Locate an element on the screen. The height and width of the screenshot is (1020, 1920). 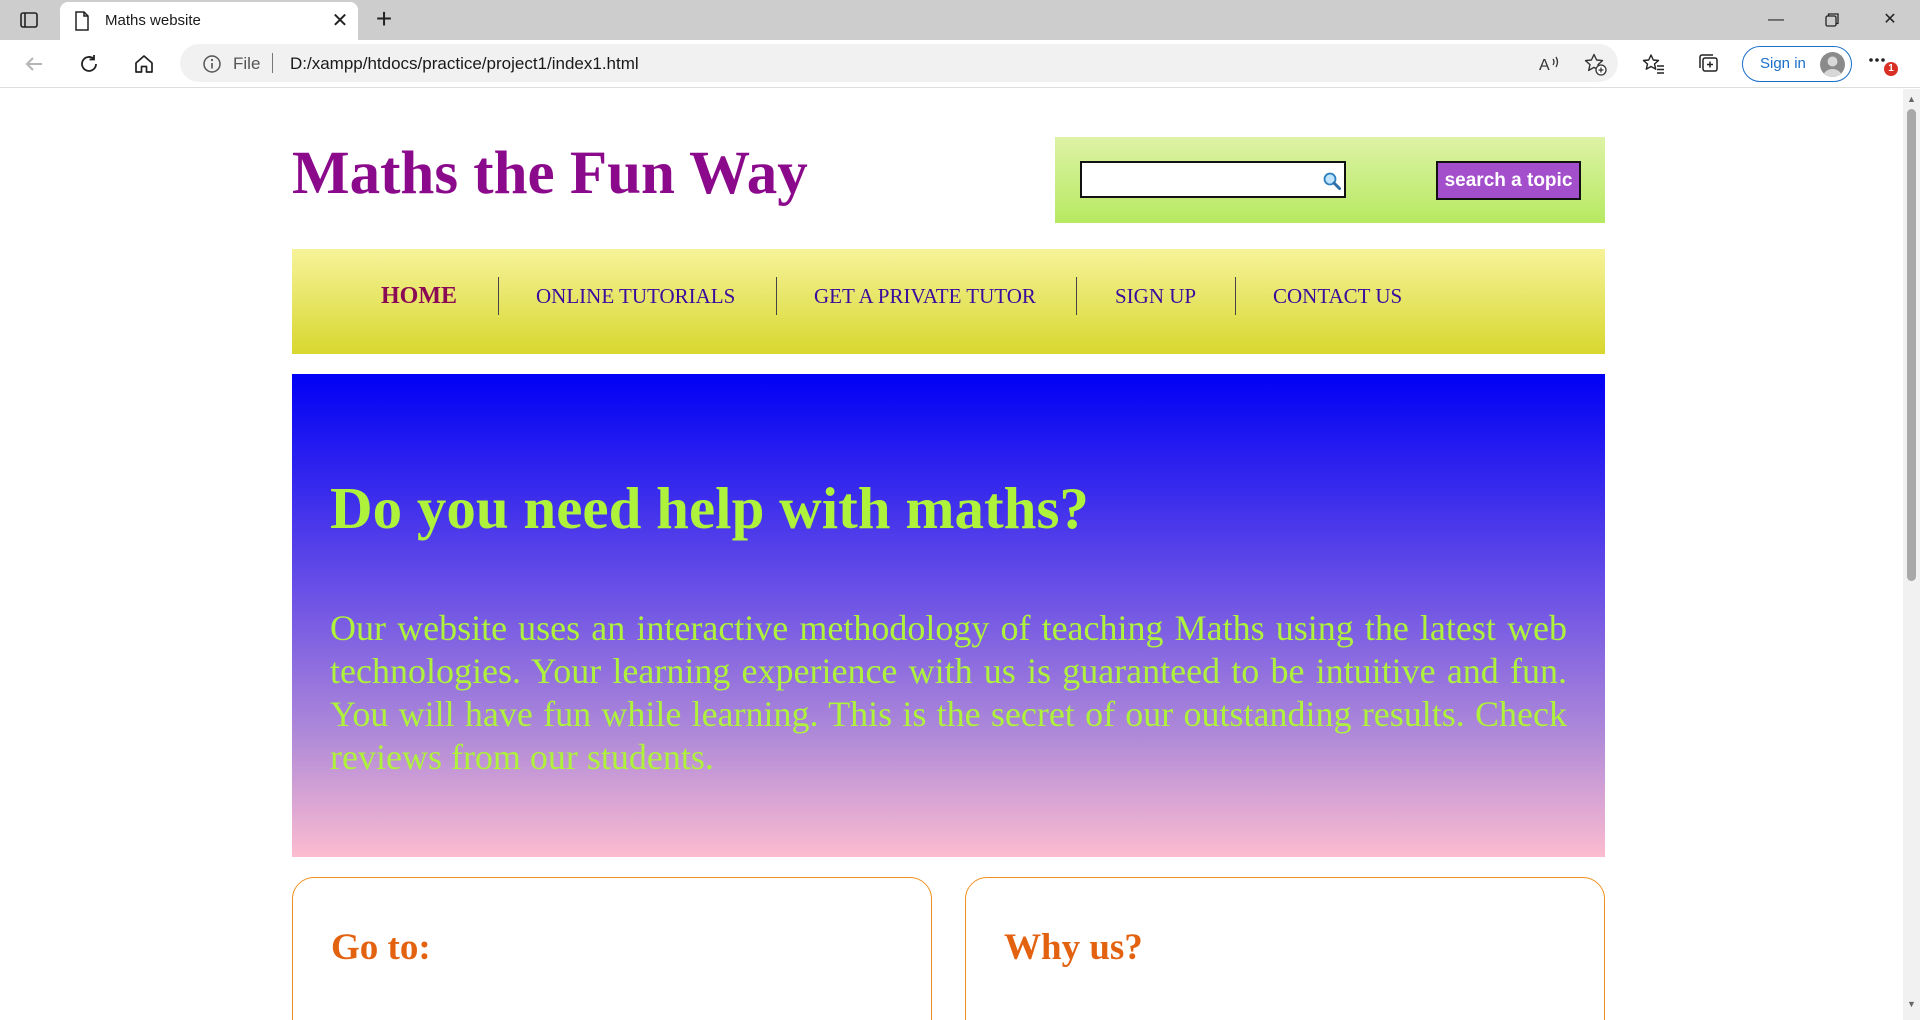
page-scrollbar: ▲ ▼ is located at coordinates (1911, 554).